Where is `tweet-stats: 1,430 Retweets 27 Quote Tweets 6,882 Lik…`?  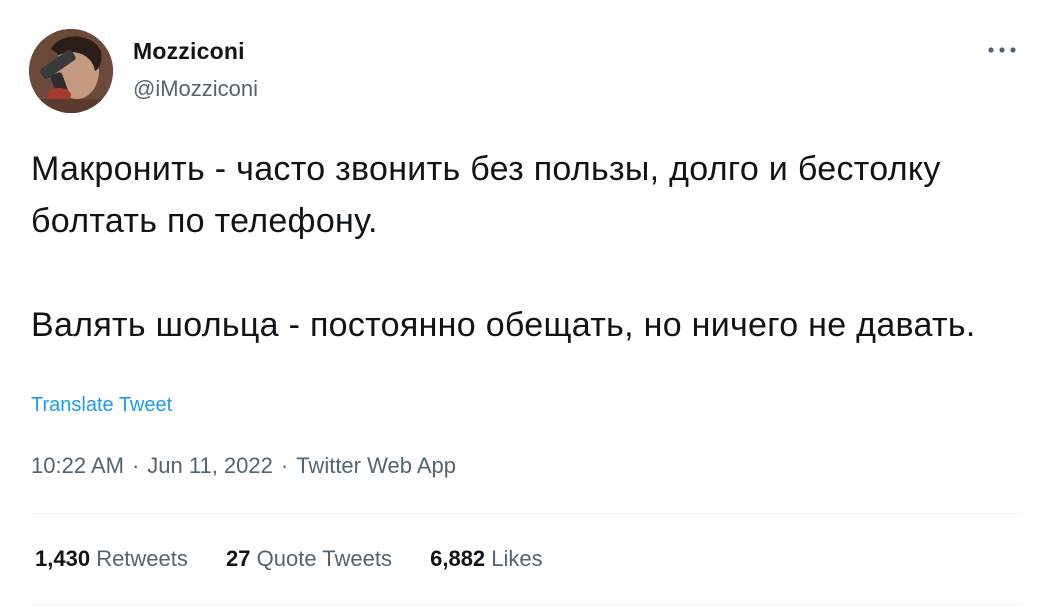 tweet-stats: 1,430 Retweets 27 Quote Tweets 6,882 Lik… is located at coordinates (305, 559).